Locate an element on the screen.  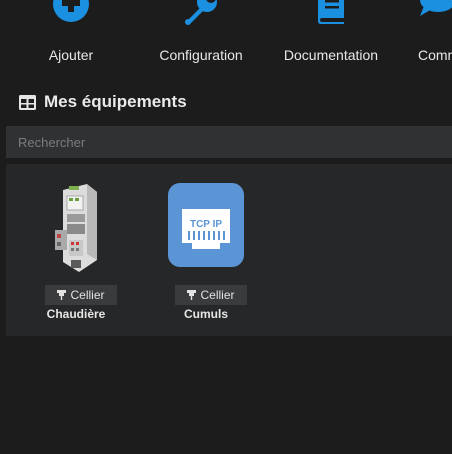
add-label: Ajouter is located at coordinates (71, 55).